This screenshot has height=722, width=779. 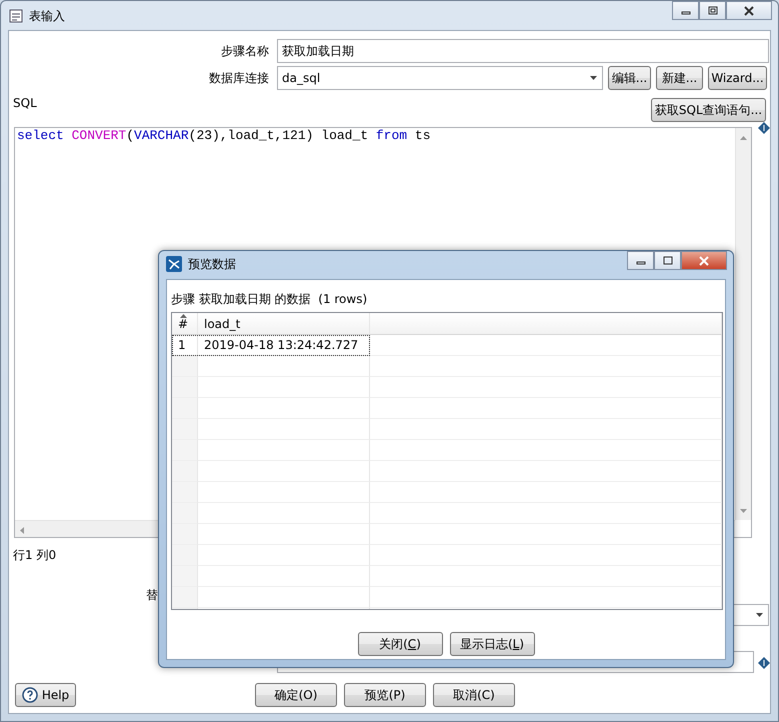 I want to click on close-button, so click(x=749, y=10).